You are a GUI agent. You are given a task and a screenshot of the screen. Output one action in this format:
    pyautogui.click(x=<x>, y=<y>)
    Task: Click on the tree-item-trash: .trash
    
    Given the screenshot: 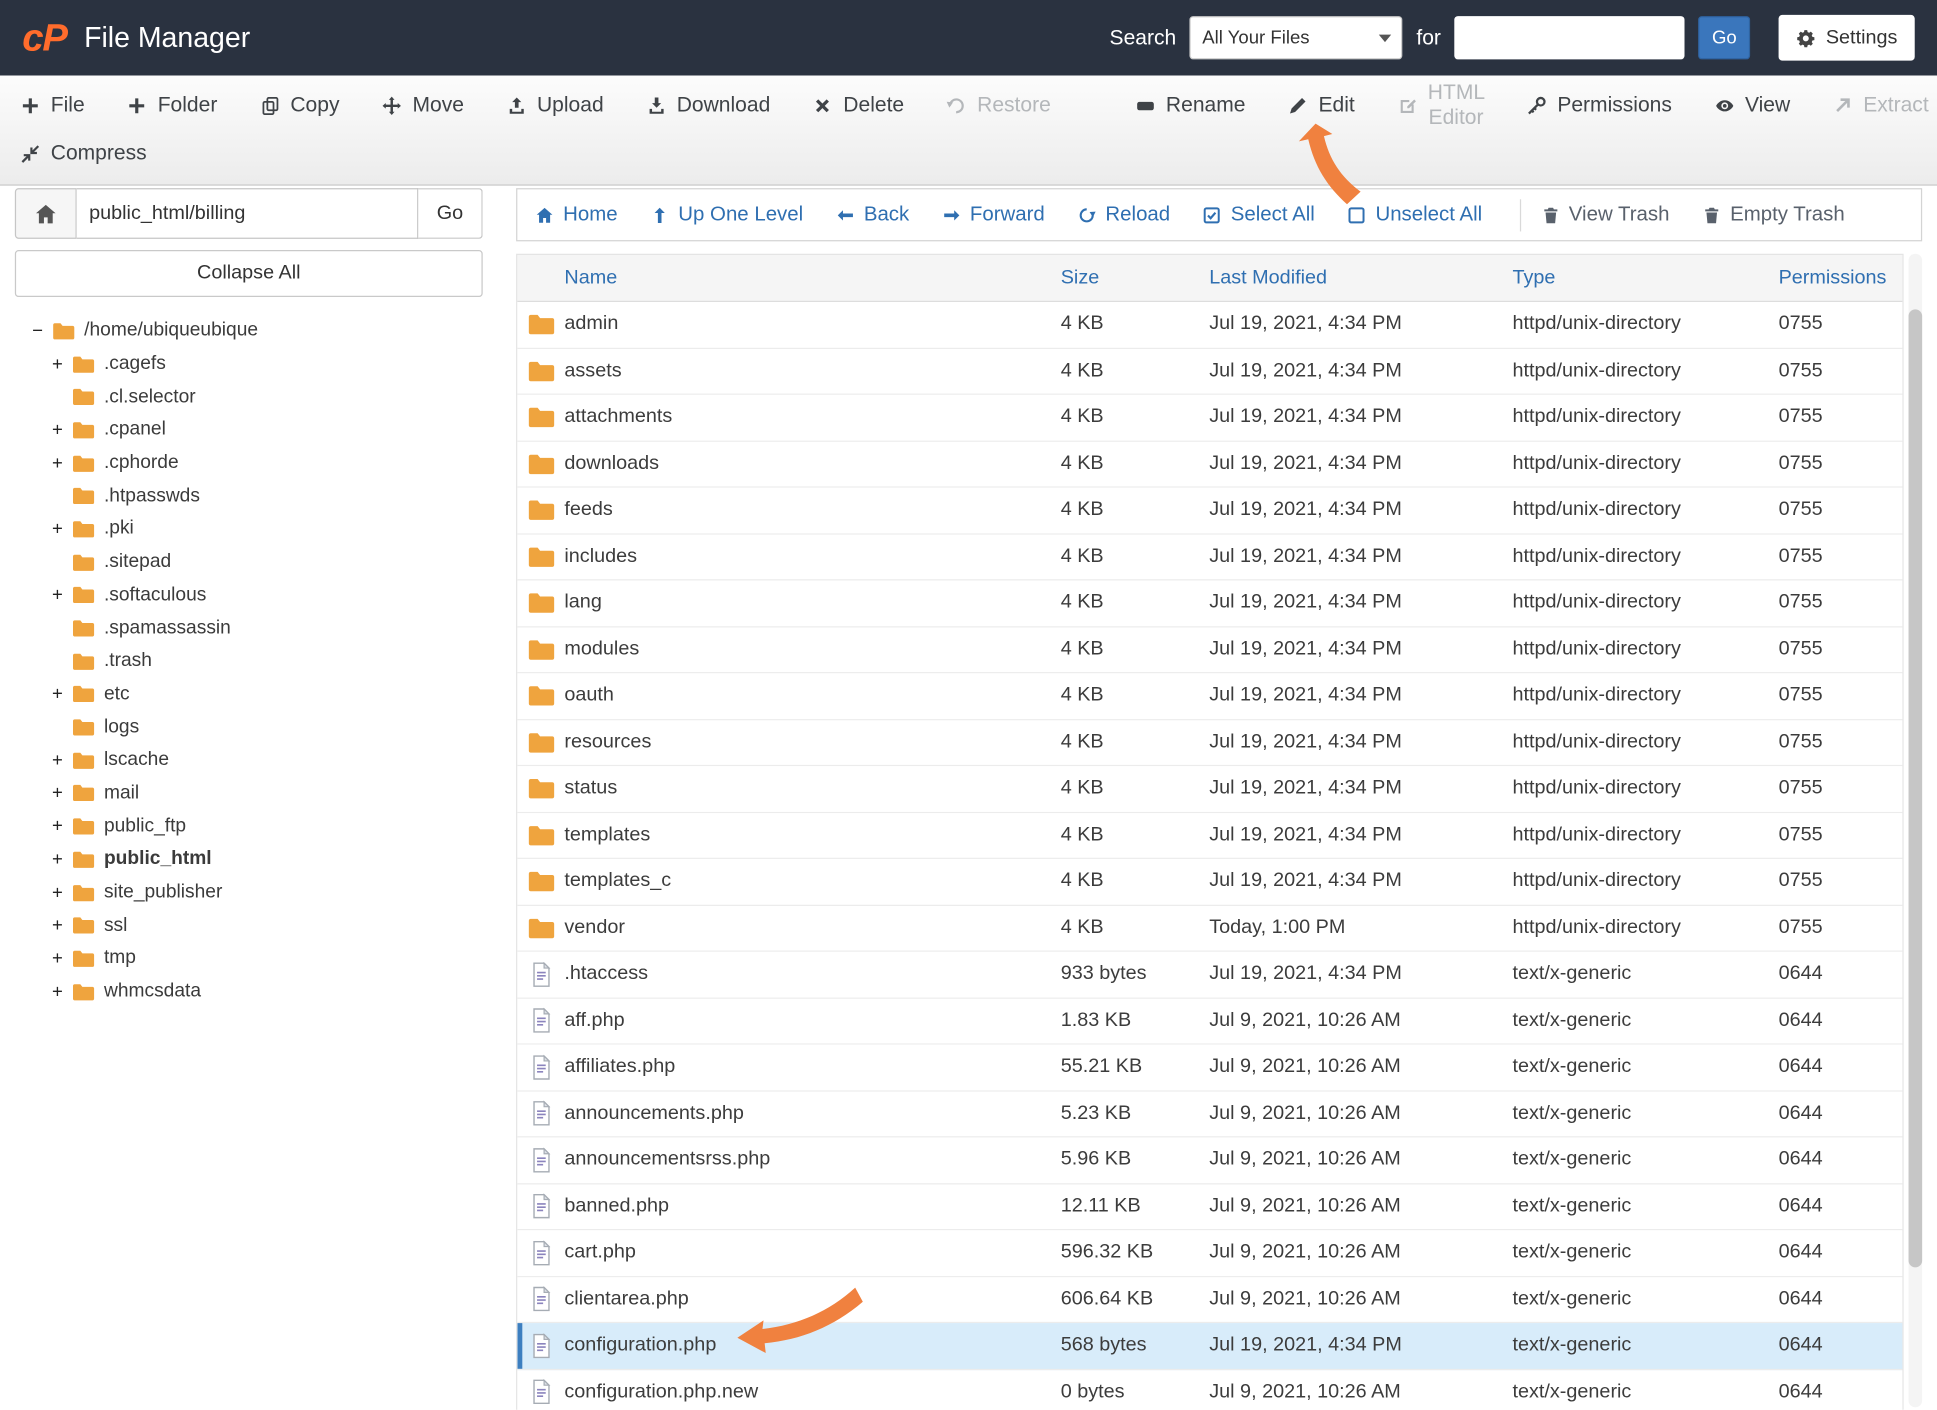 What is the action you would take?
    pyautogui.click(x=257, y=661)
    